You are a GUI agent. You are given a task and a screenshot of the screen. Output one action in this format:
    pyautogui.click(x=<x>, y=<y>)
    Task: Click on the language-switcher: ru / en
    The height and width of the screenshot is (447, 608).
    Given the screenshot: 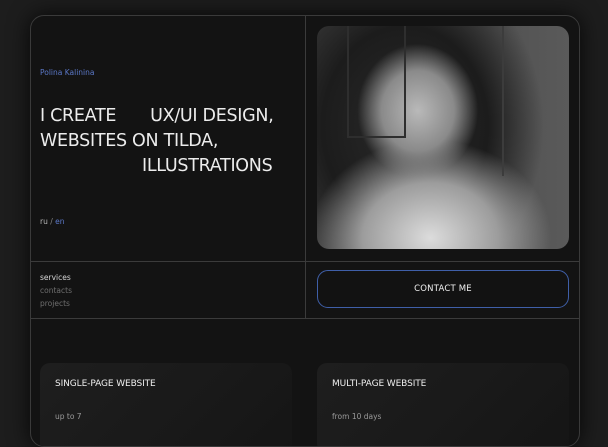 What is the action you would take?
    pyautogui.click(x=52, y=221)
    